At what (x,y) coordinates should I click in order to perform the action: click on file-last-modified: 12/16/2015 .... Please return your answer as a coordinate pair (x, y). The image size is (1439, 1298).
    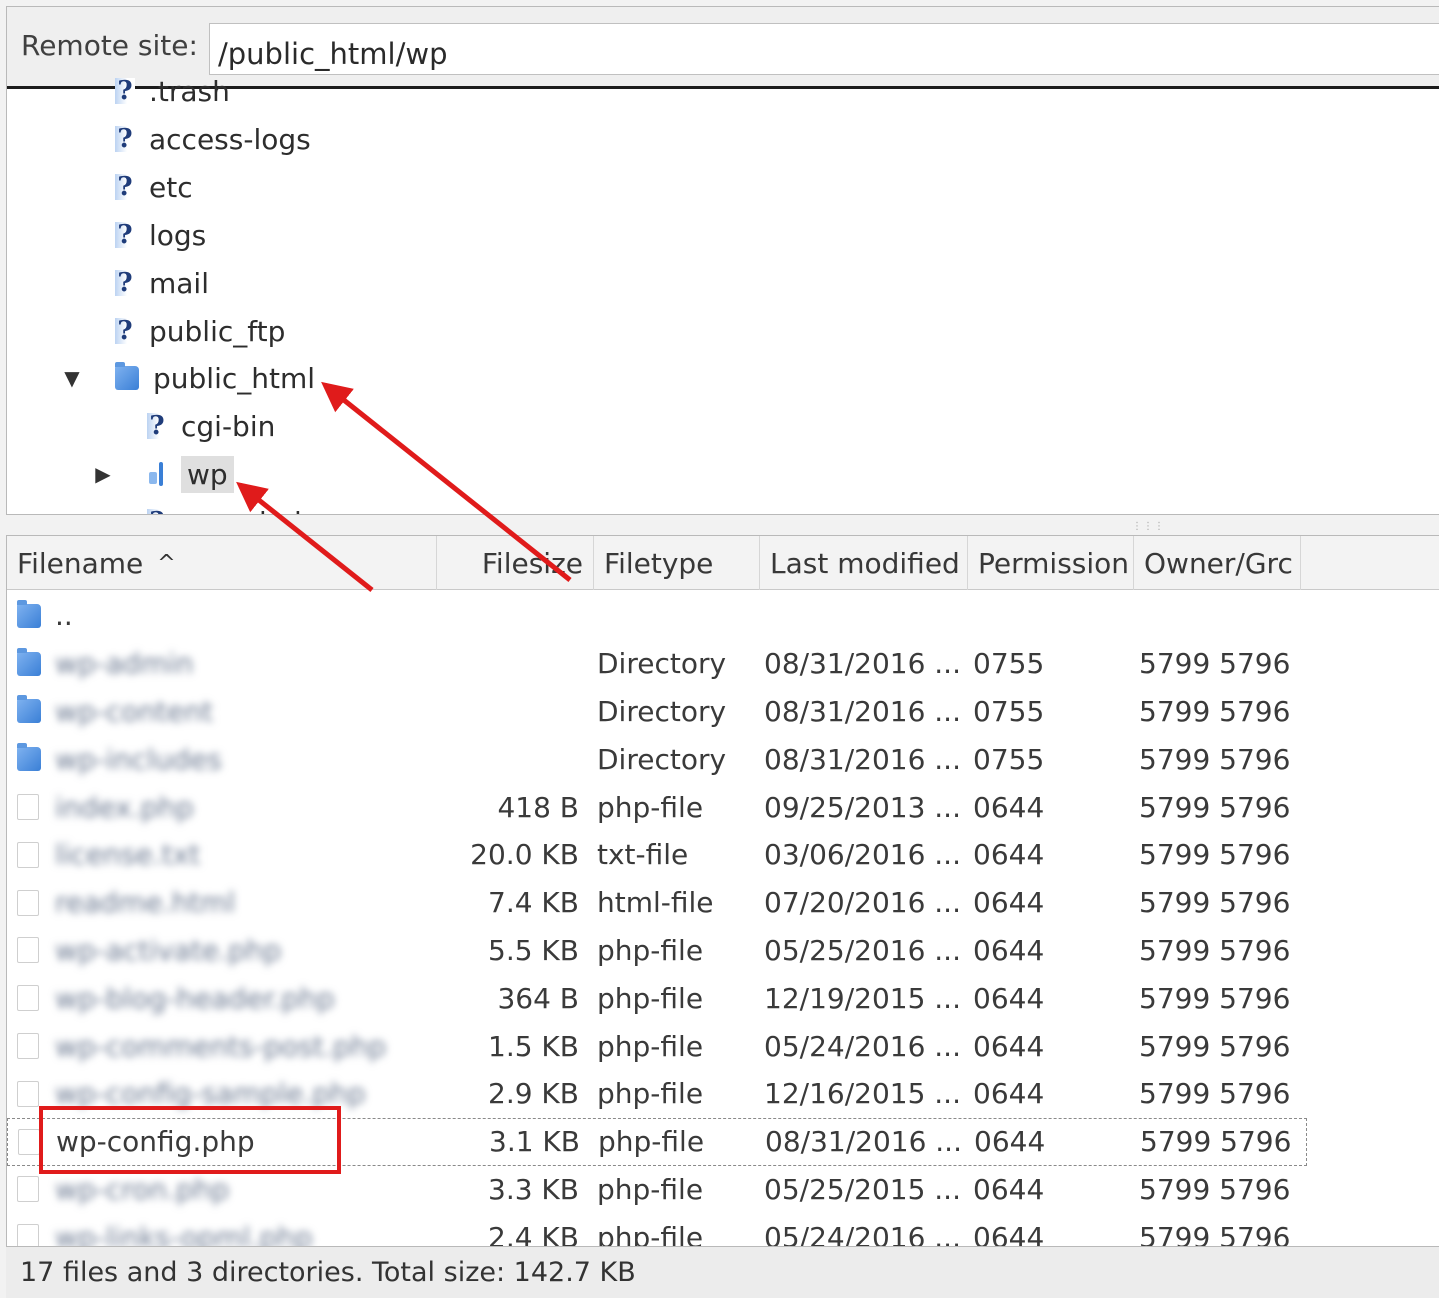
    Looking at the image, I should click on (862, 1094).